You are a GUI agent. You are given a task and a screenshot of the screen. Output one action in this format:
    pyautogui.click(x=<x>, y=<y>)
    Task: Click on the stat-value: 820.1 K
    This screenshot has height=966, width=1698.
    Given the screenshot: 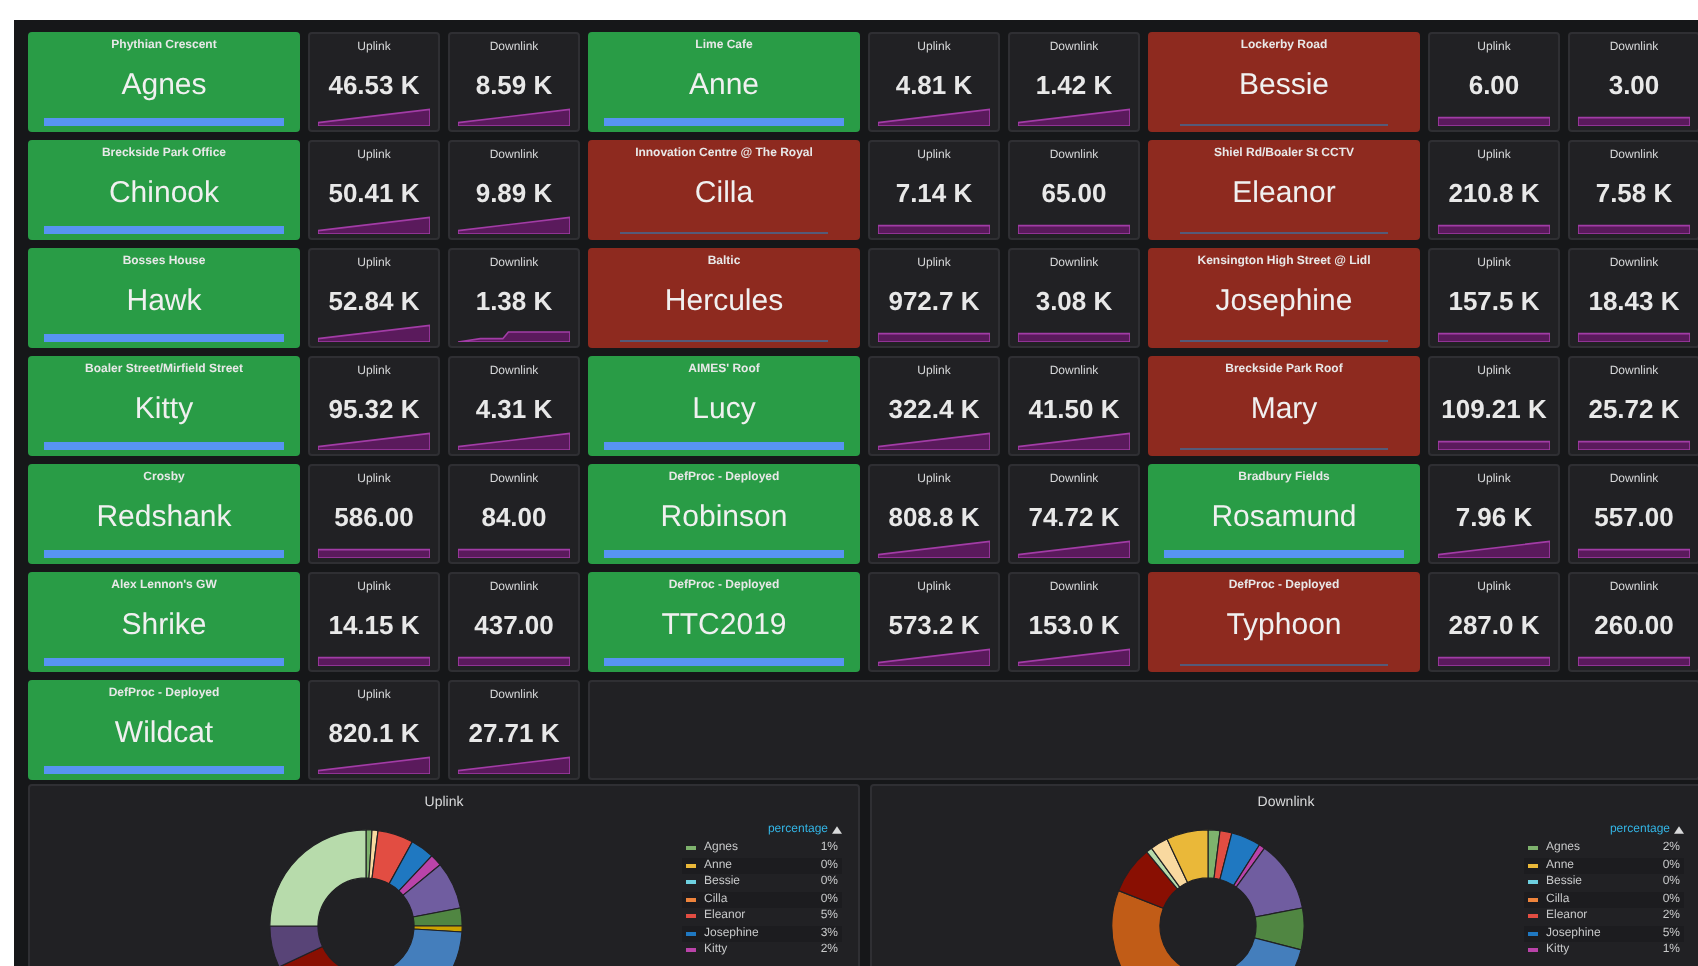 What is the action you would take?
    pyautogui.click(x=374, y=733)
    